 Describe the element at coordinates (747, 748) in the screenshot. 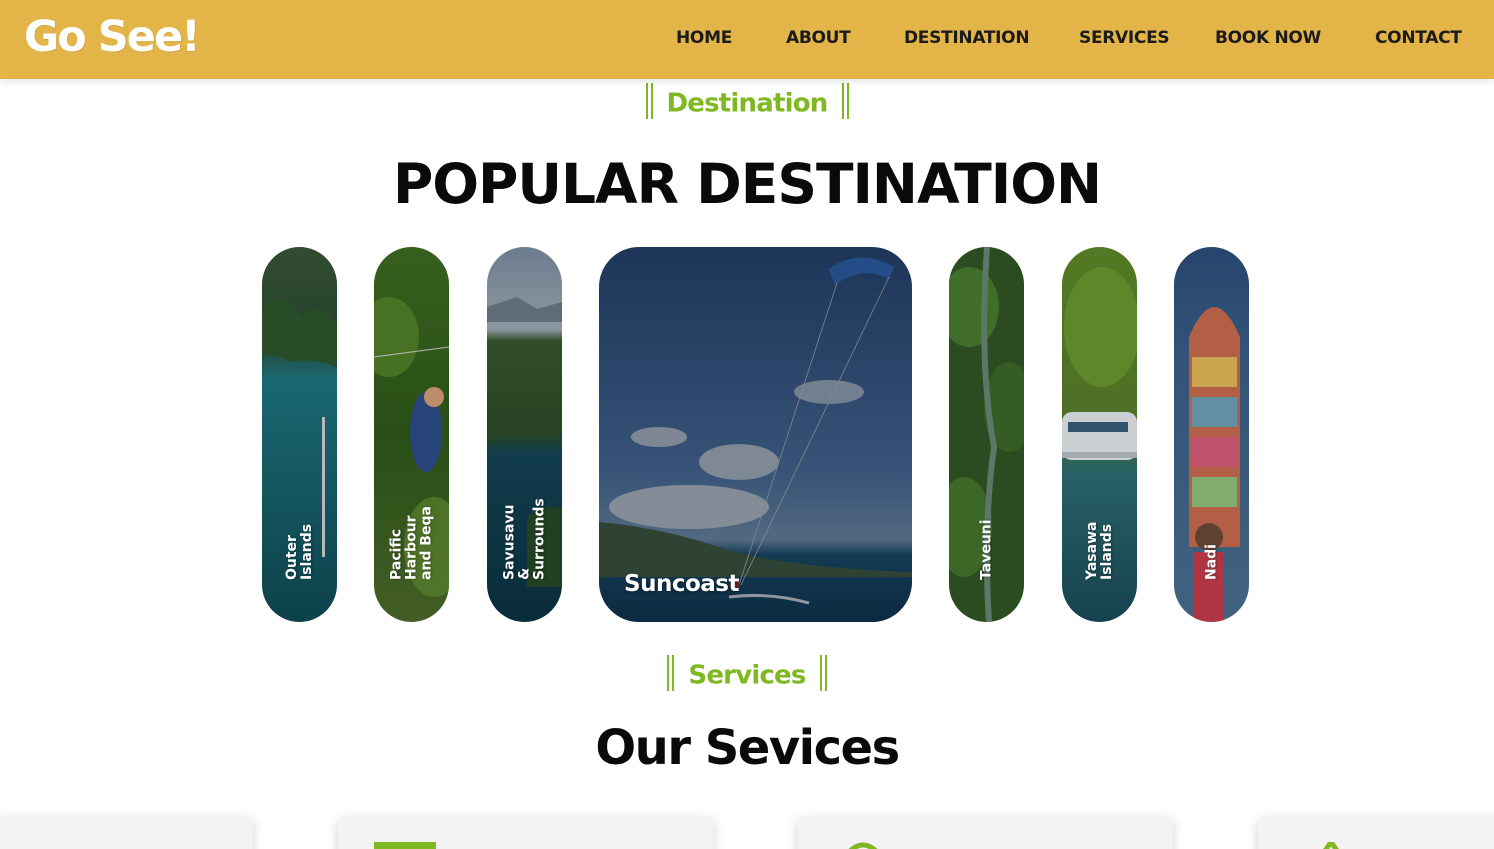

I see `our-services-heading: Our Sevices` at that location.